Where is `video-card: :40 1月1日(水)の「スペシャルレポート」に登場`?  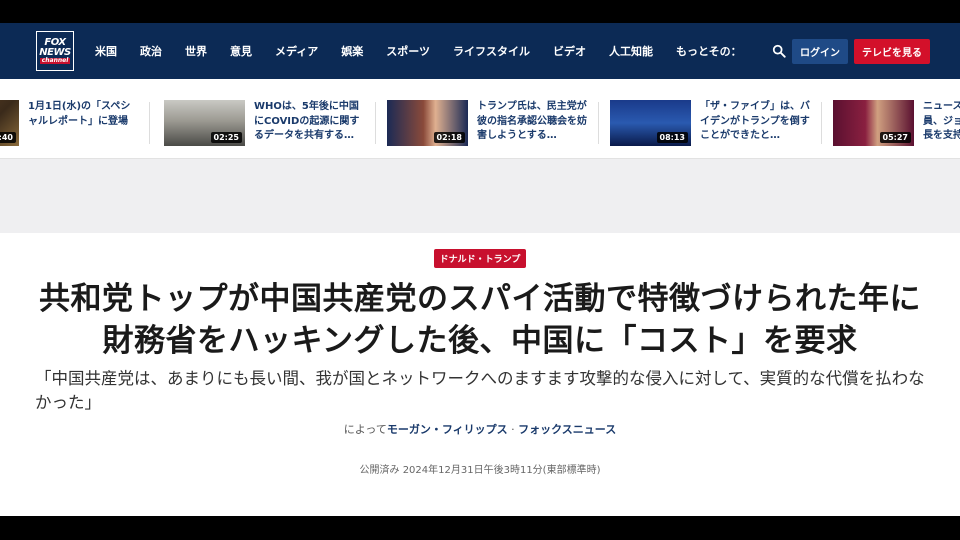 video-card: :40 1月1日(水)の「スペシャルレポート」に登場 is located at coordinates (75, 123).